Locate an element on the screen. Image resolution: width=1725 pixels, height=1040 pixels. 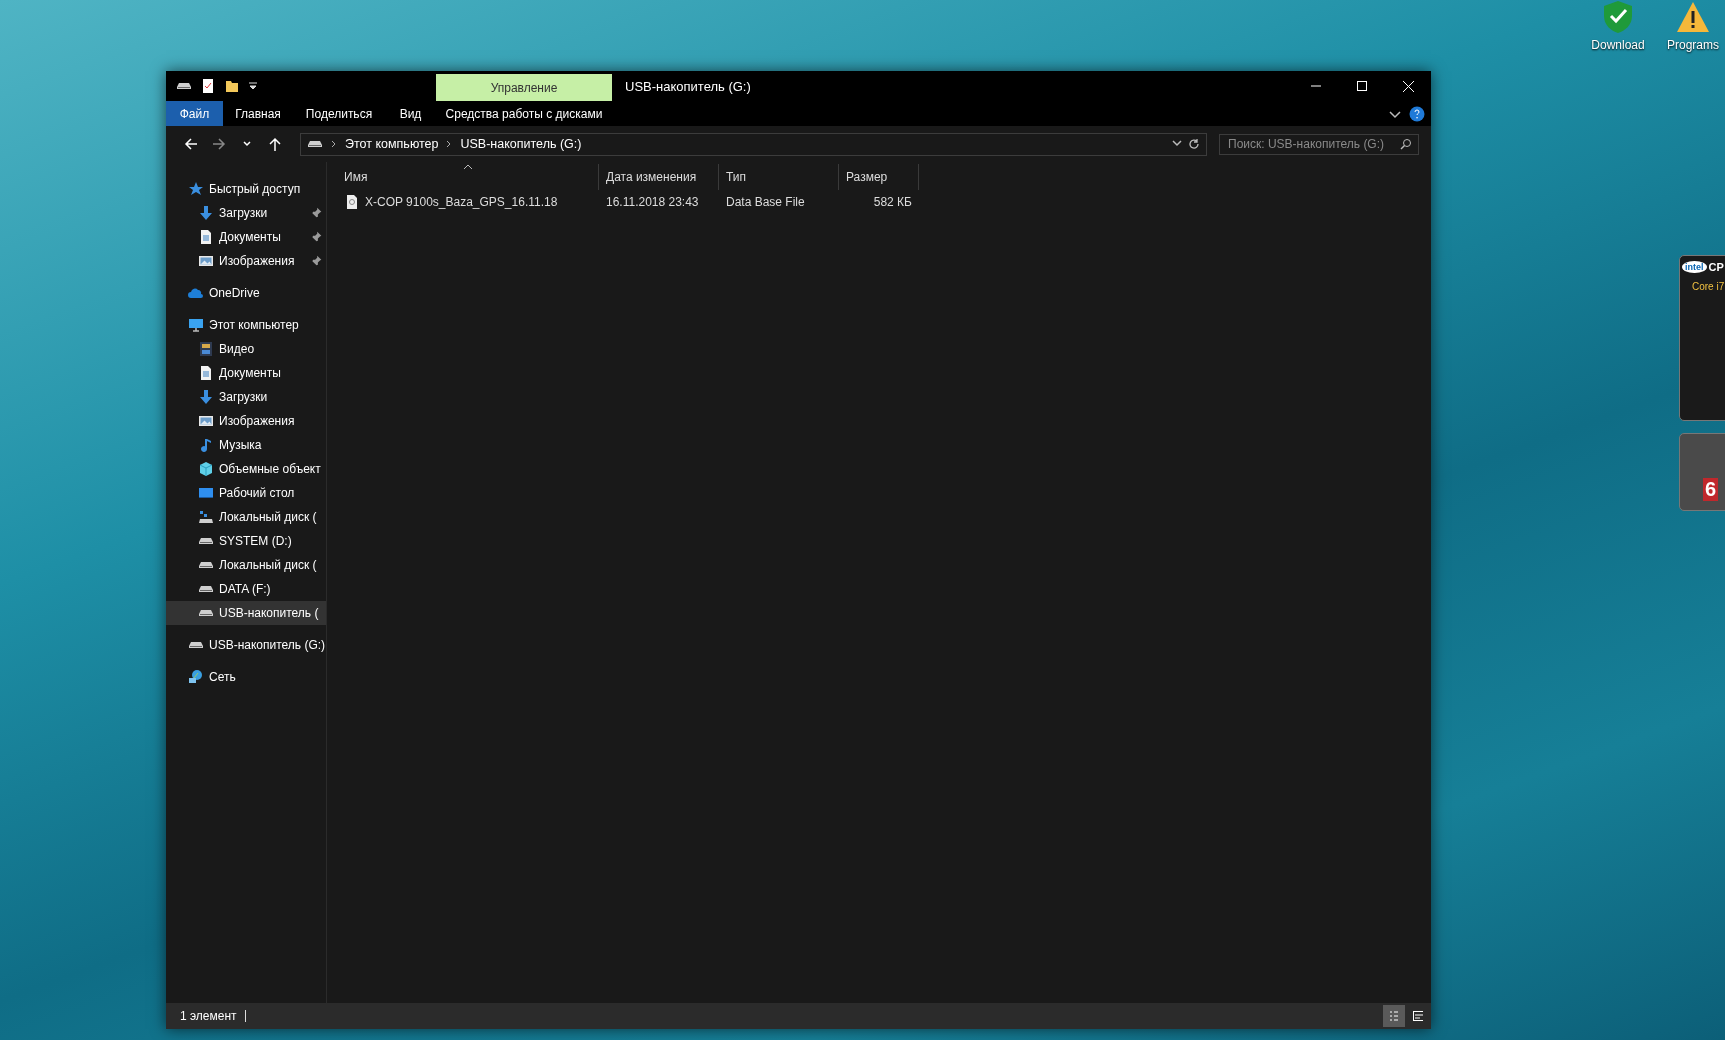
nav-item: Музыка is located at coordinates (246, 445).